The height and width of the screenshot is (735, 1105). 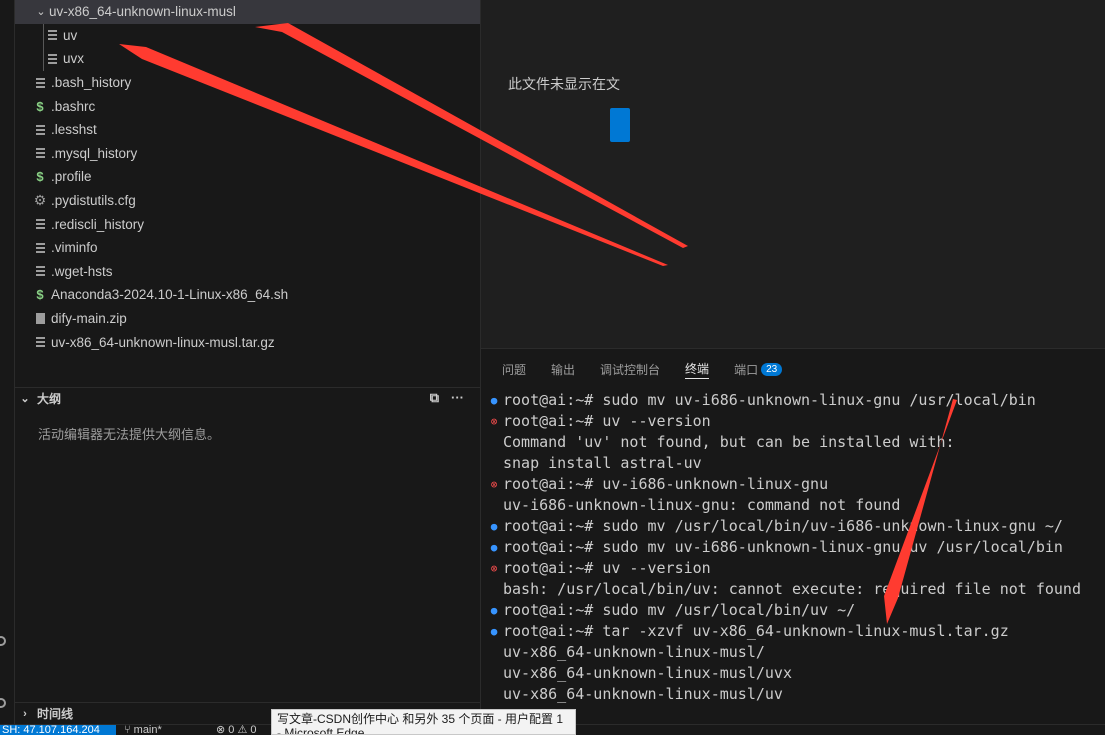 What do you see at coordinates (795, 463) in the screenshot?
I see `terminal-line: snap install astral-uv` at bounding box center [795, 463].